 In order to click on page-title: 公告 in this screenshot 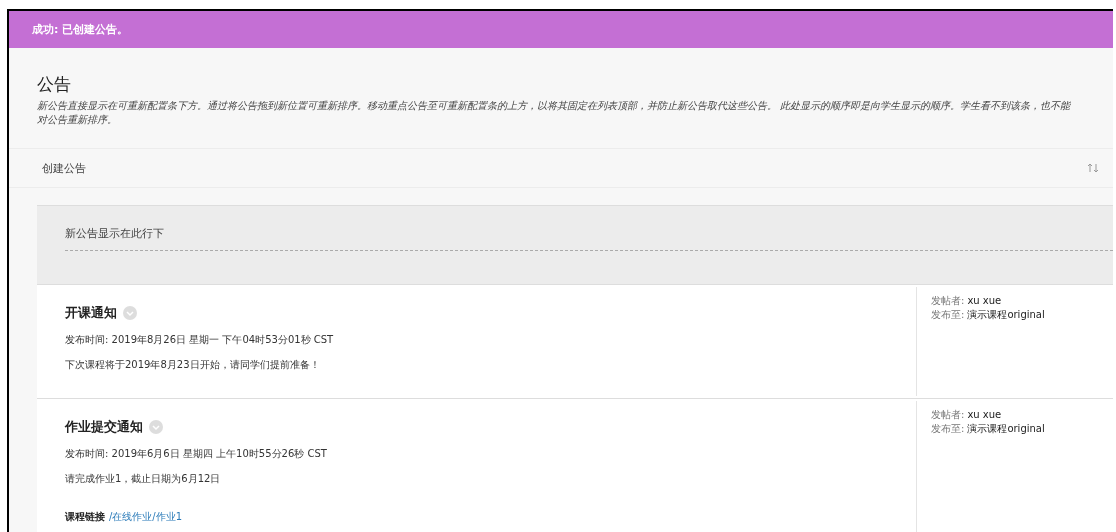, I will do `click(54, 84)`.